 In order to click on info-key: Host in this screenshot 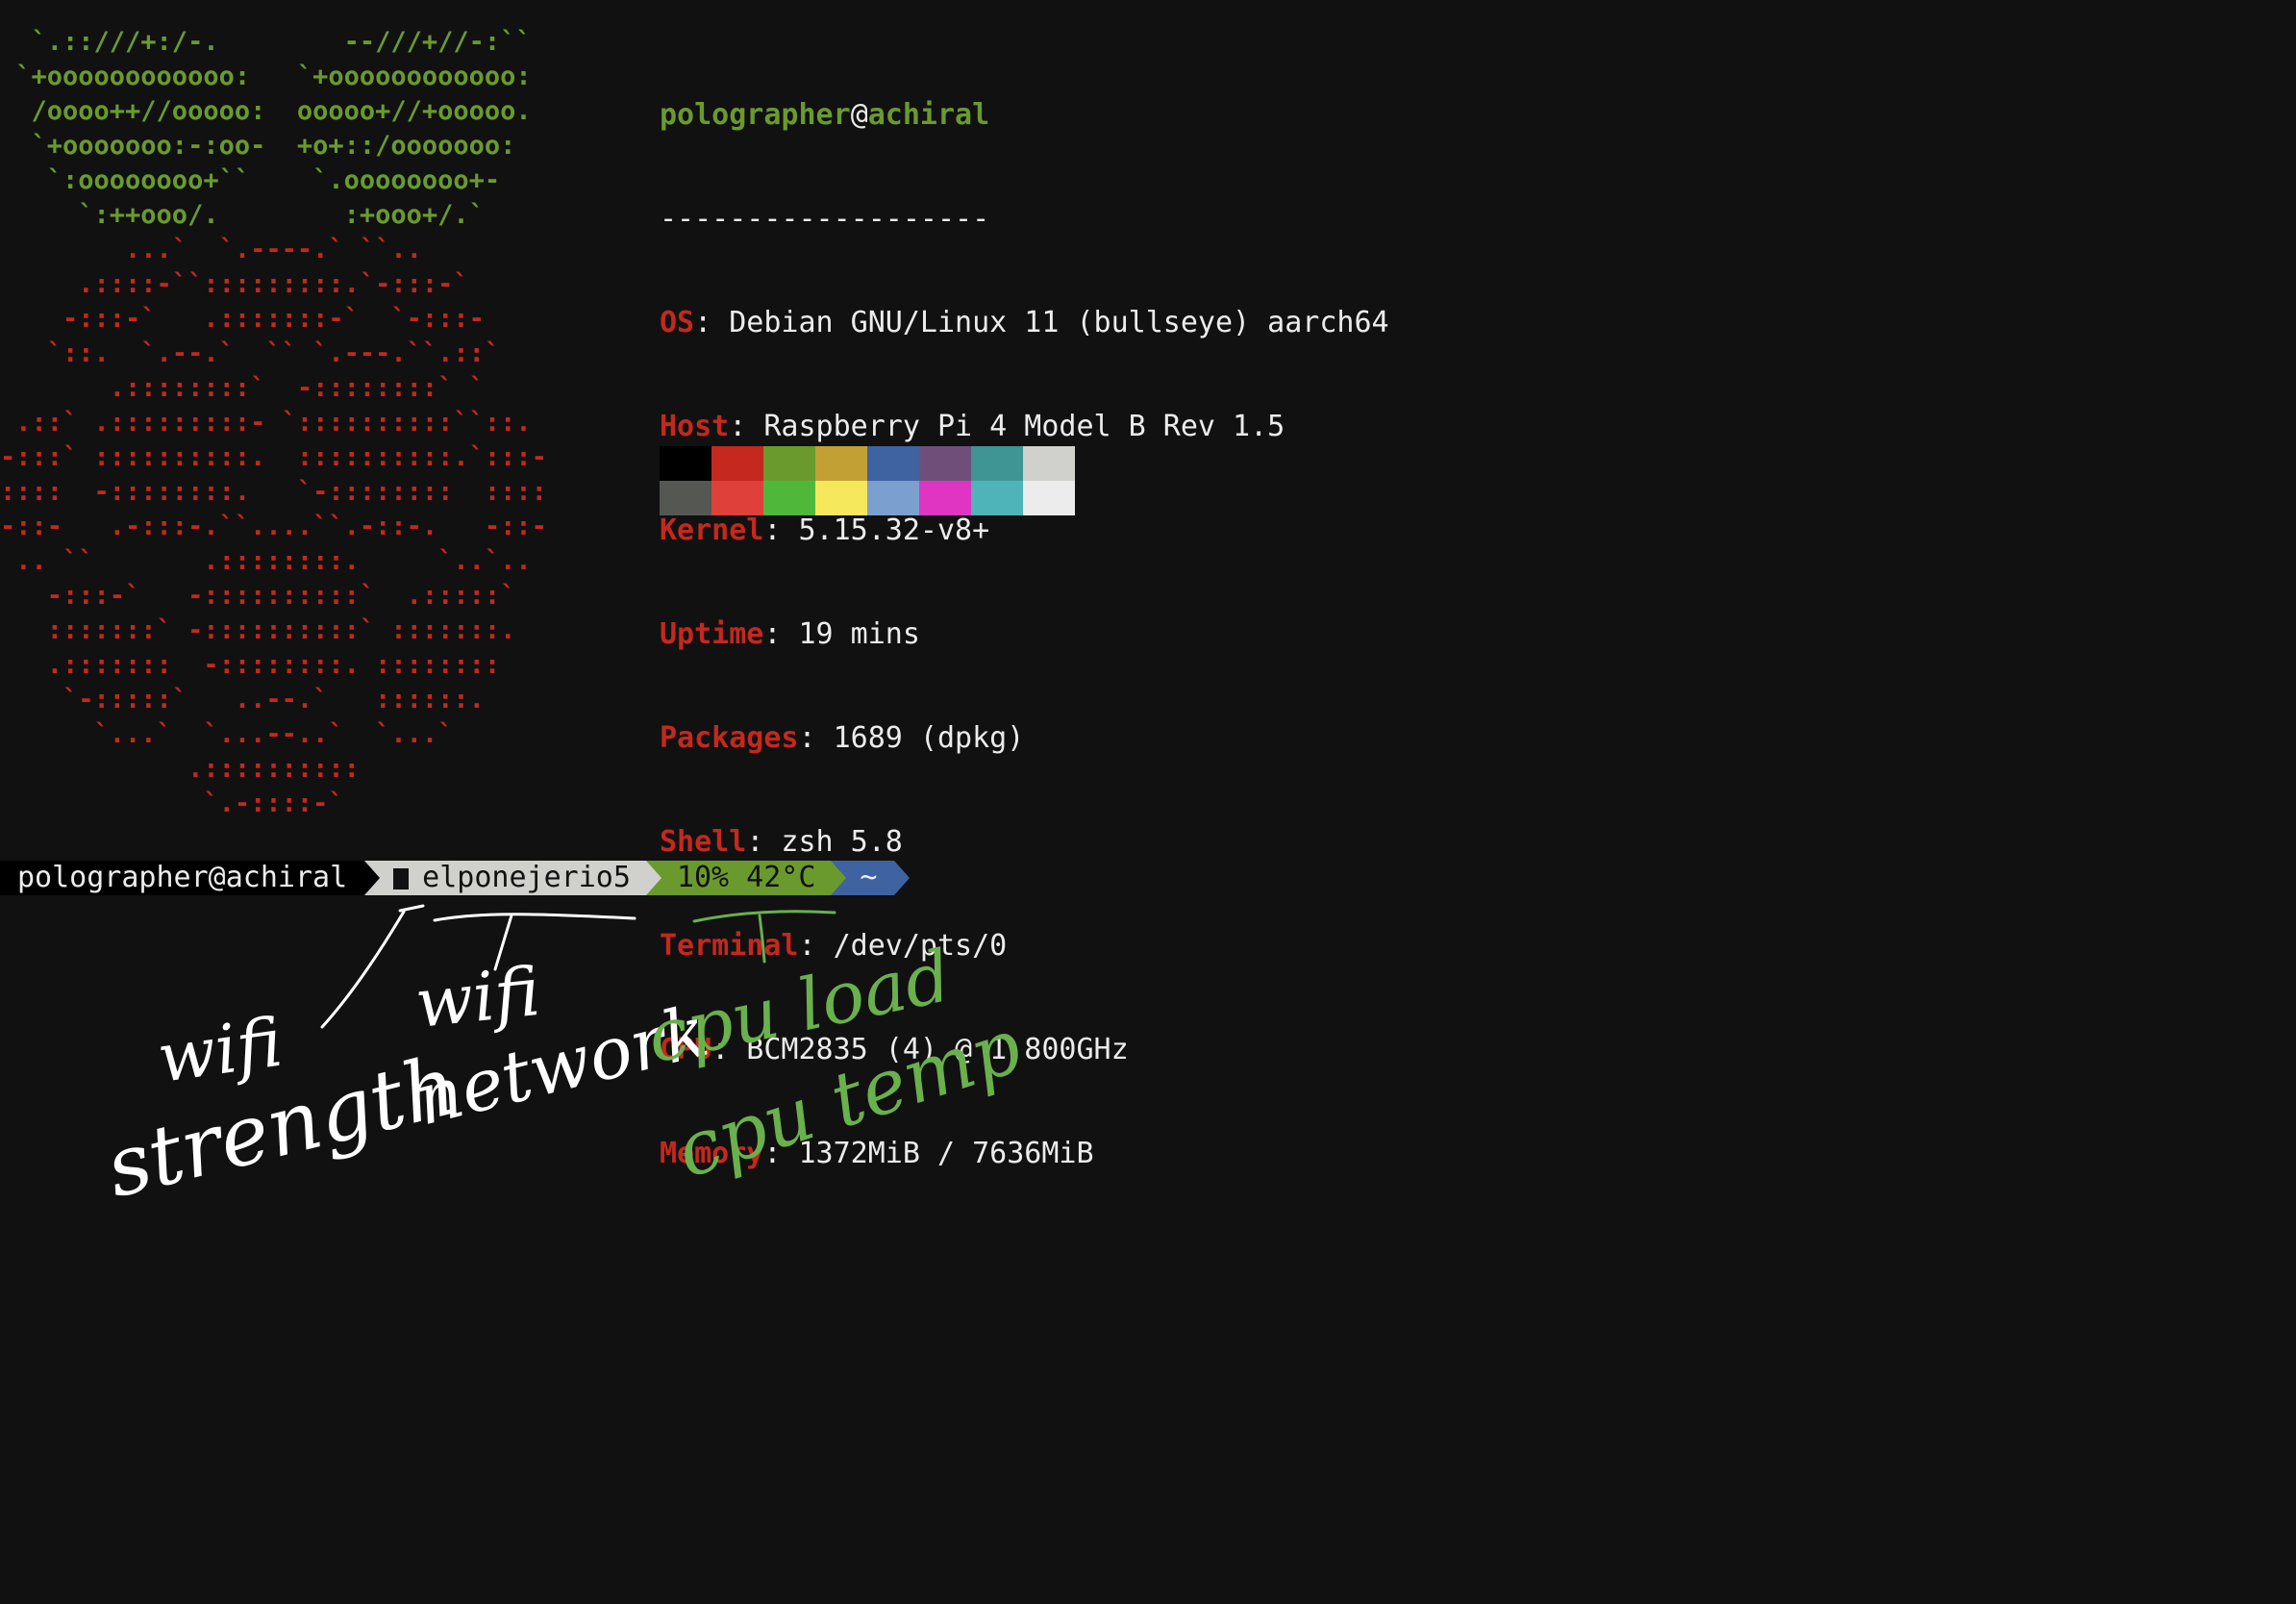, I will do `click(695, 426)`.